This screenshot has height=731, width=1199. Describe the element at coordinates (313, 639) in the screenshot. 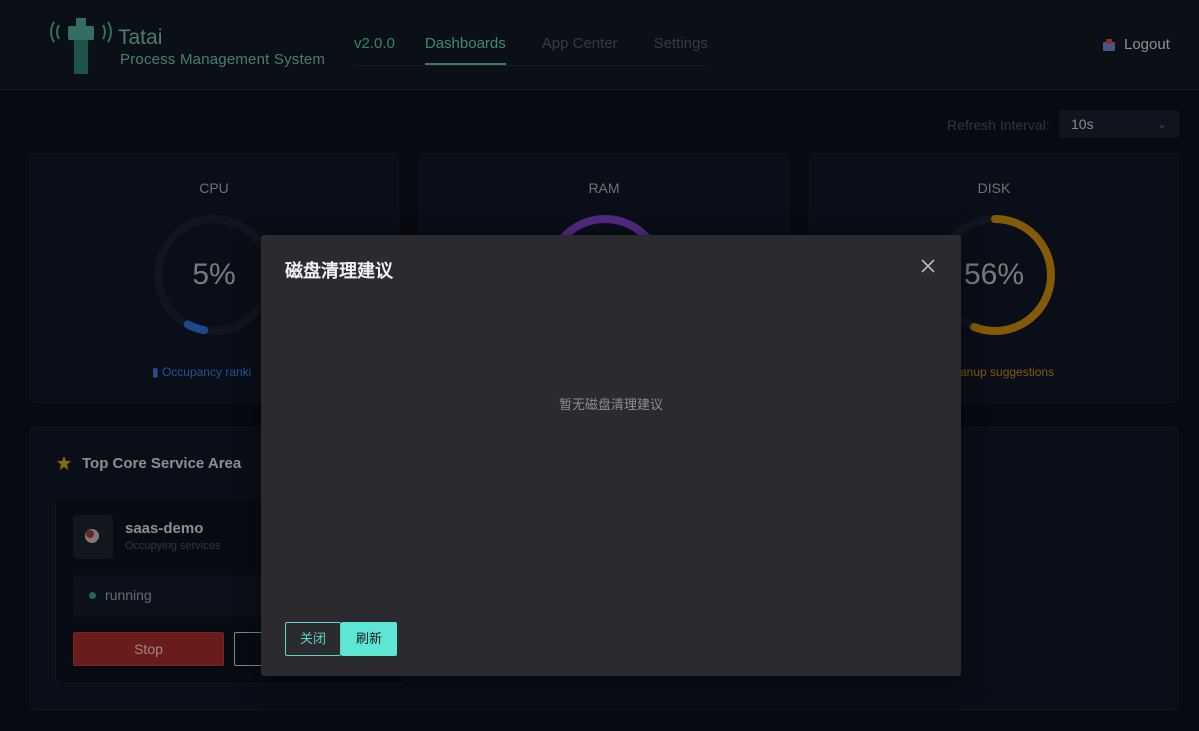

I see `dialog-close-button: 关闭` at that location.